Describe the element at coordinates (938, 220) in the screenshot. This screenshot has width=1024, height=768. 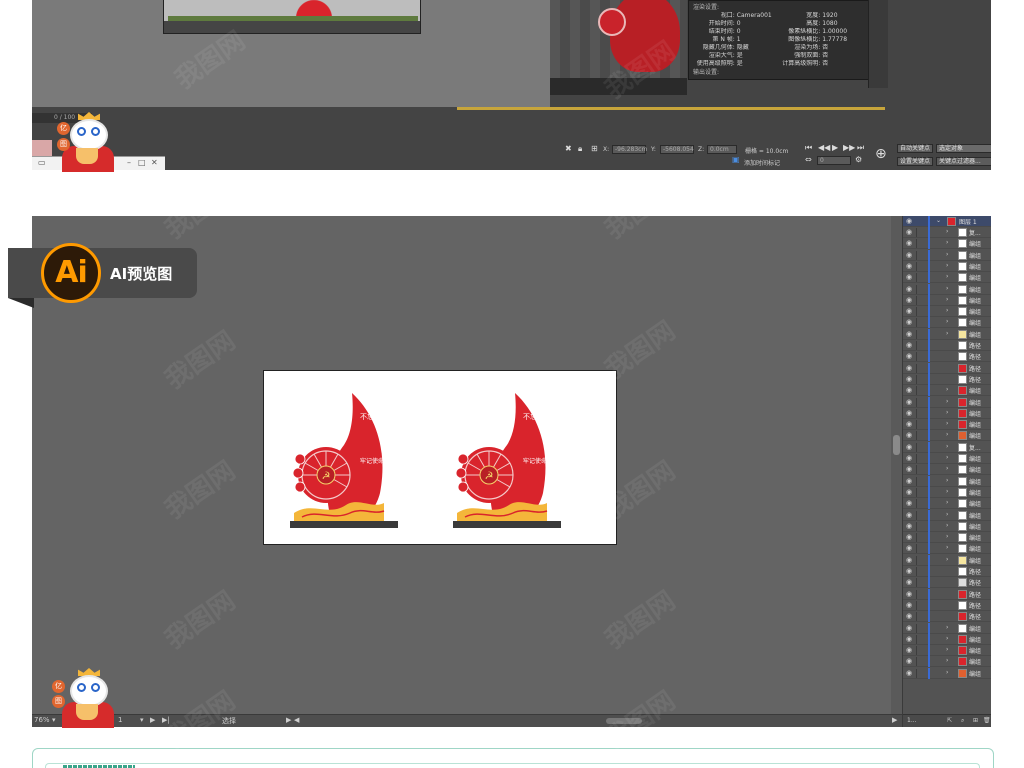
I see `expand-chevron-icon: ⌄` at that location.